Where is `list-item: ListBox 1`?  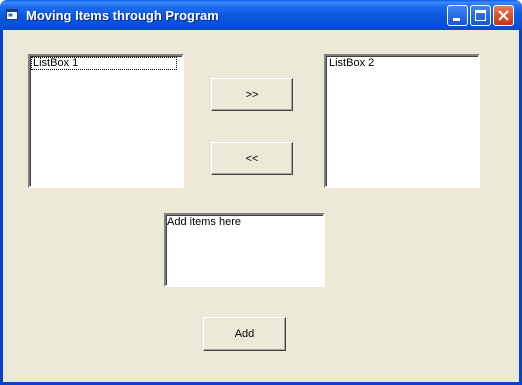
list-item: ListBox 1 is located at coordinates (104, 63).